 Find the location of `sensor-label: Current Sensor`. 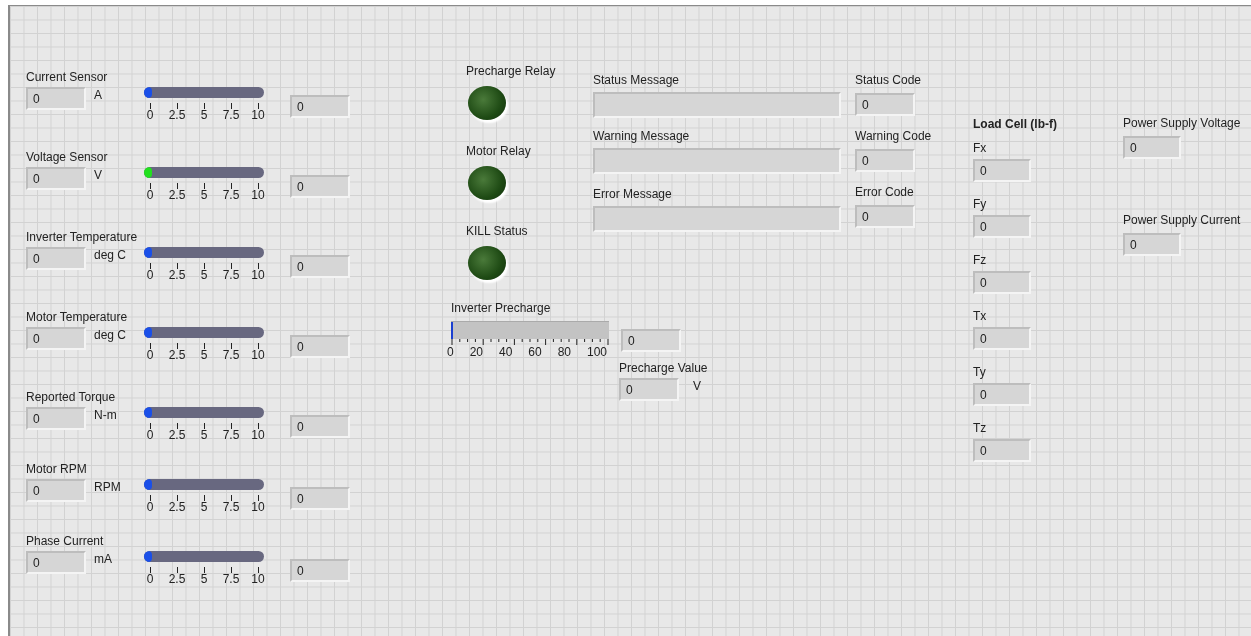

sensor-label: Current Sensor is located at coordinates (67, 77).